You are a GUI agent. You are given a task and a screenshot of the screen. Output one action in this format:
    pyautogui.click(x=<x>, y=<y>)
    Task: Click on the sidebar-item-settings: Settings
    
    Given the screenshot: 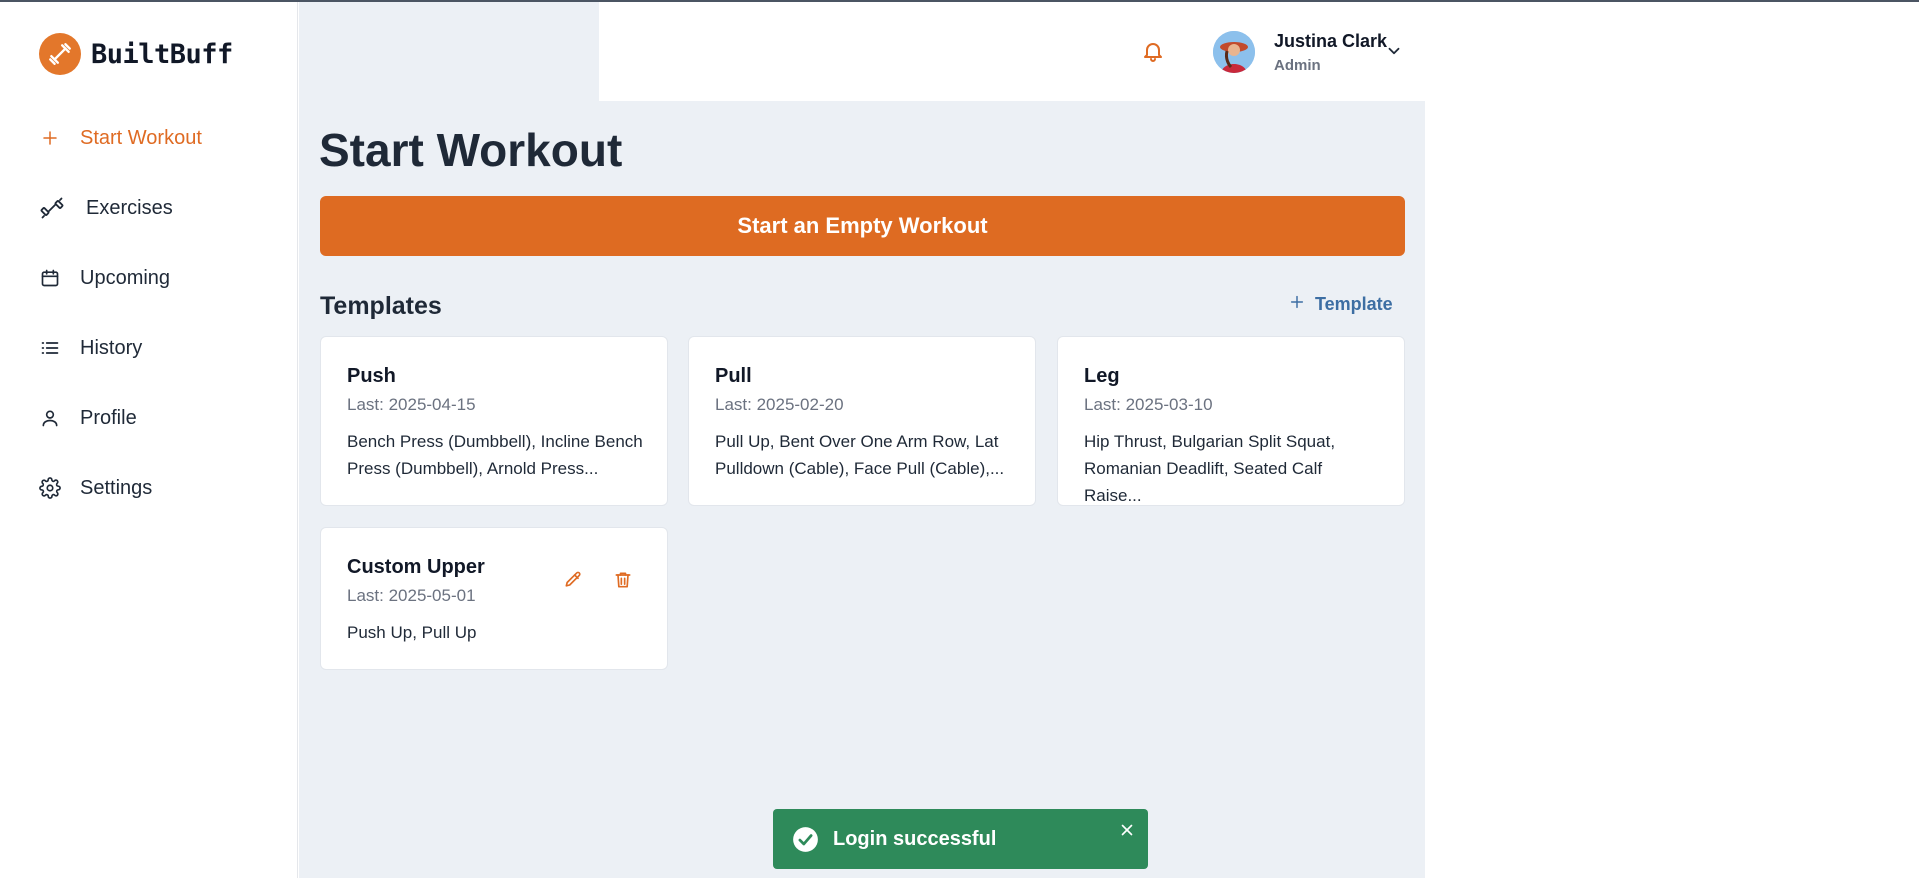 What is the action you would take?
    pyautogui.click(x=153, y=488)
    